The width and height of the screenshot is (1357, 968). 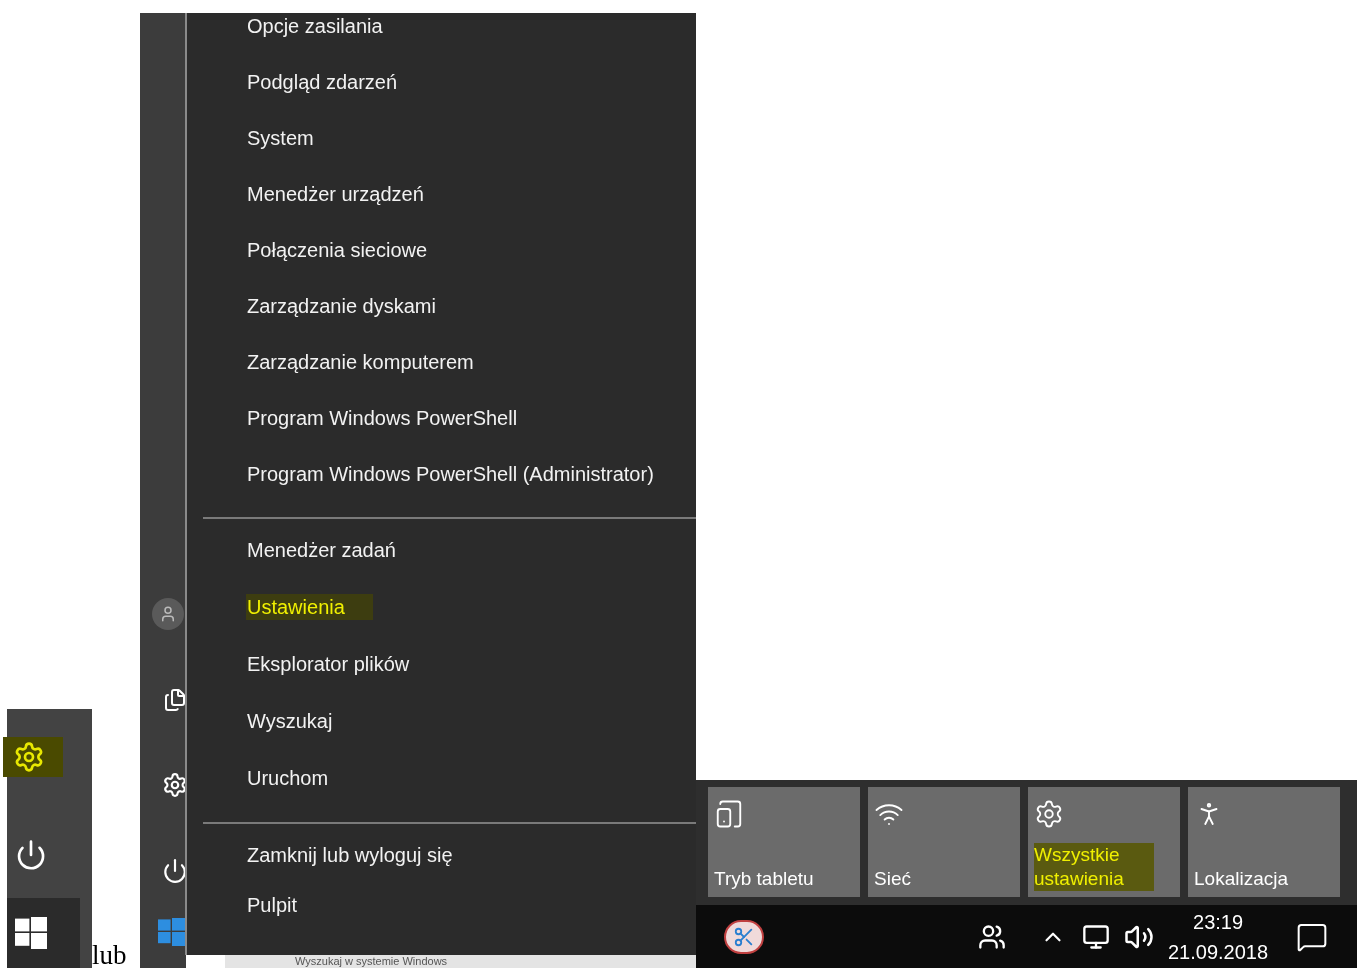 What do you see at coordinates (449, 622) in the screenshot?
I see `menu-item: Ustawienia` at bounding box center [449, 622].